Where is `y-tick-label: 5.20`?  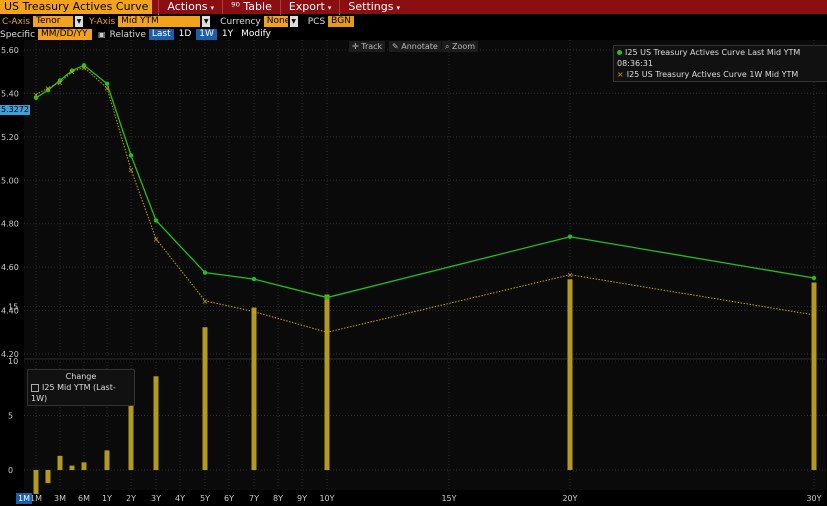
y-tick-label: 5.20 is located at coordinates (10, 137).